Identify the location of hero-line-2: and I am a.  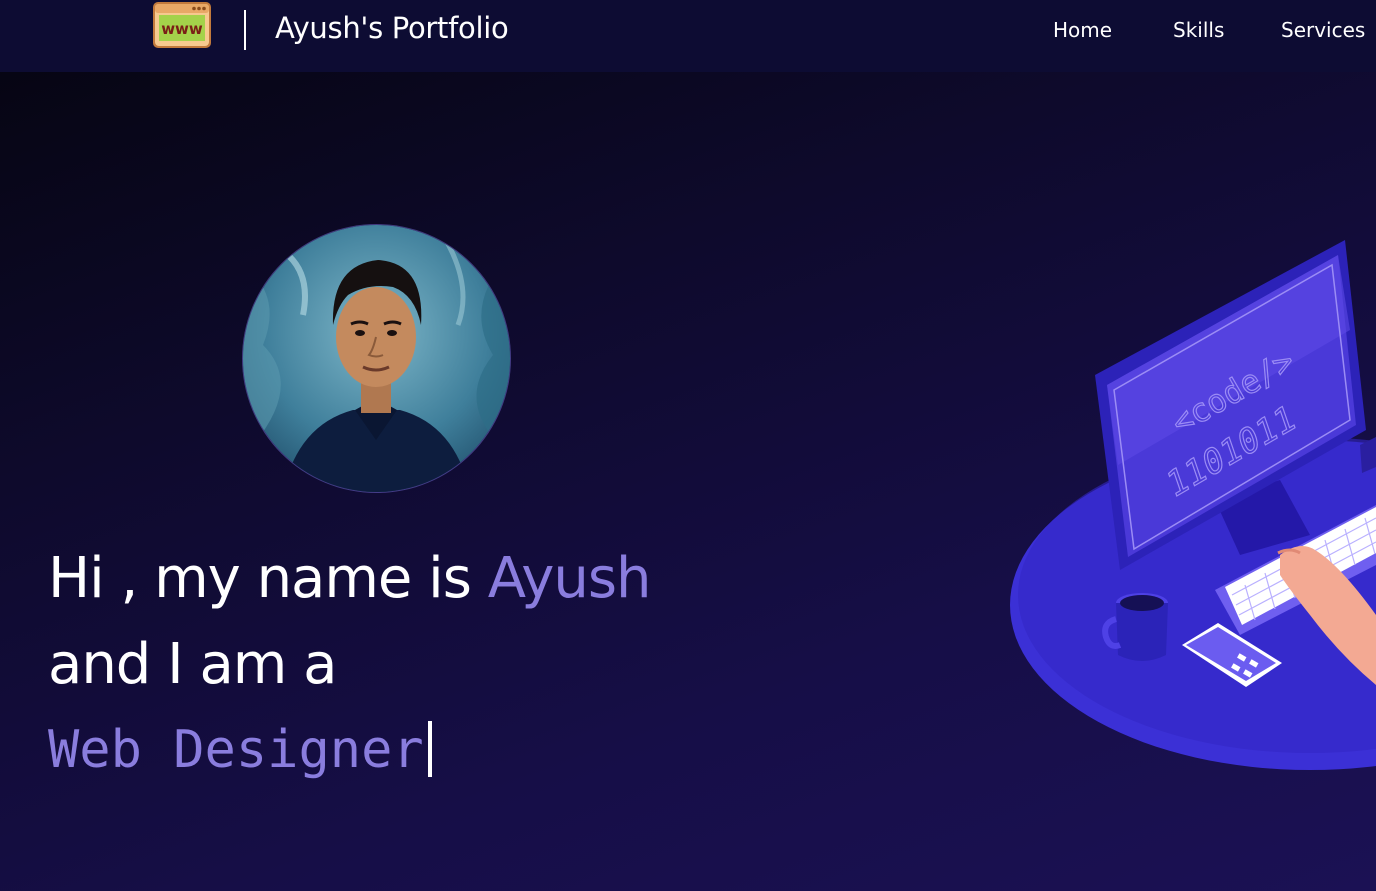
(192, 664).